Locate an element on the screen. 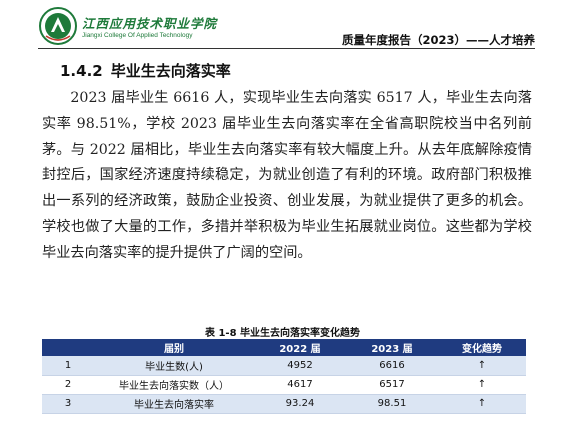 The height and width of the screenshot is (425, 565). college-emblem-icon is located at coordinates (58, 26).